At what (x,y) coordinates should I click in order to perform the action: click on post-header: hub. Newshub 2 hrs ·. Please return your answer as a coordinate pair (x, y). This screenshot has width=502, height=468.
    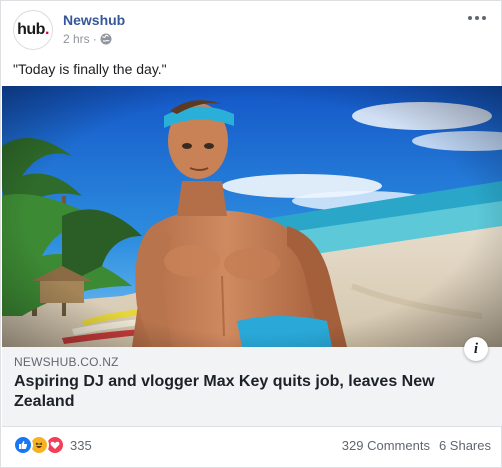
    Looking at the image, I should click on (252, 31).